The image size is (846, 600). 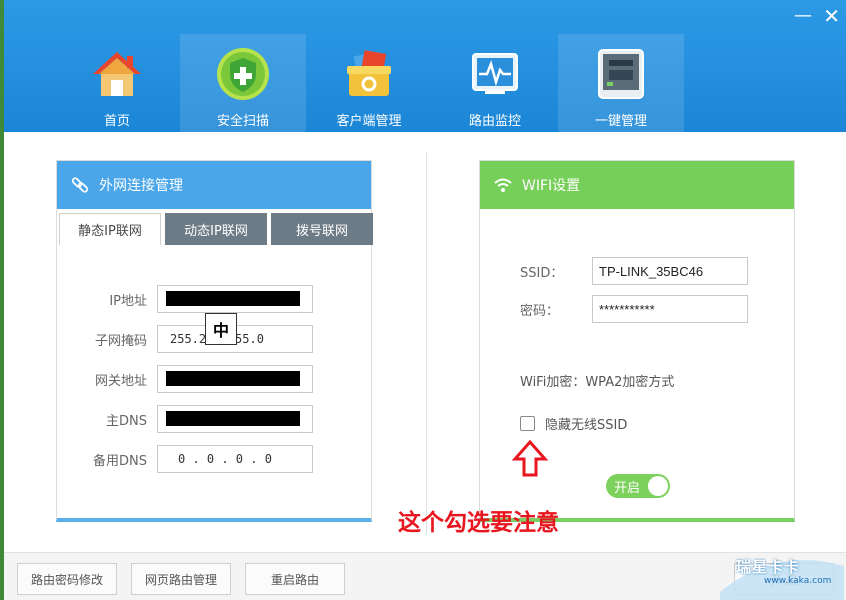 I want to click on home-icon, so click(x=117, y=74).